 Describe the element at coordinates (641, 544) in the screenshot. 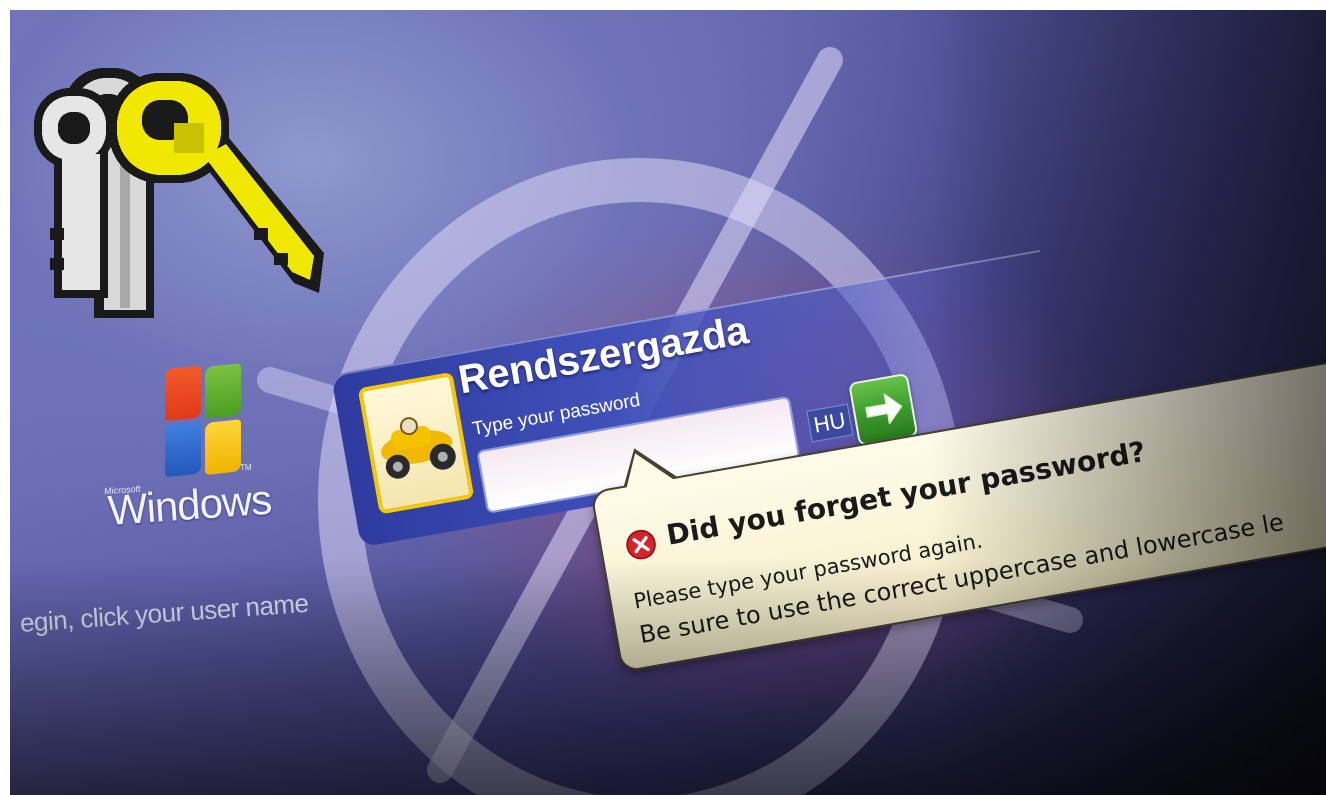

I see `error-icon` at that location.